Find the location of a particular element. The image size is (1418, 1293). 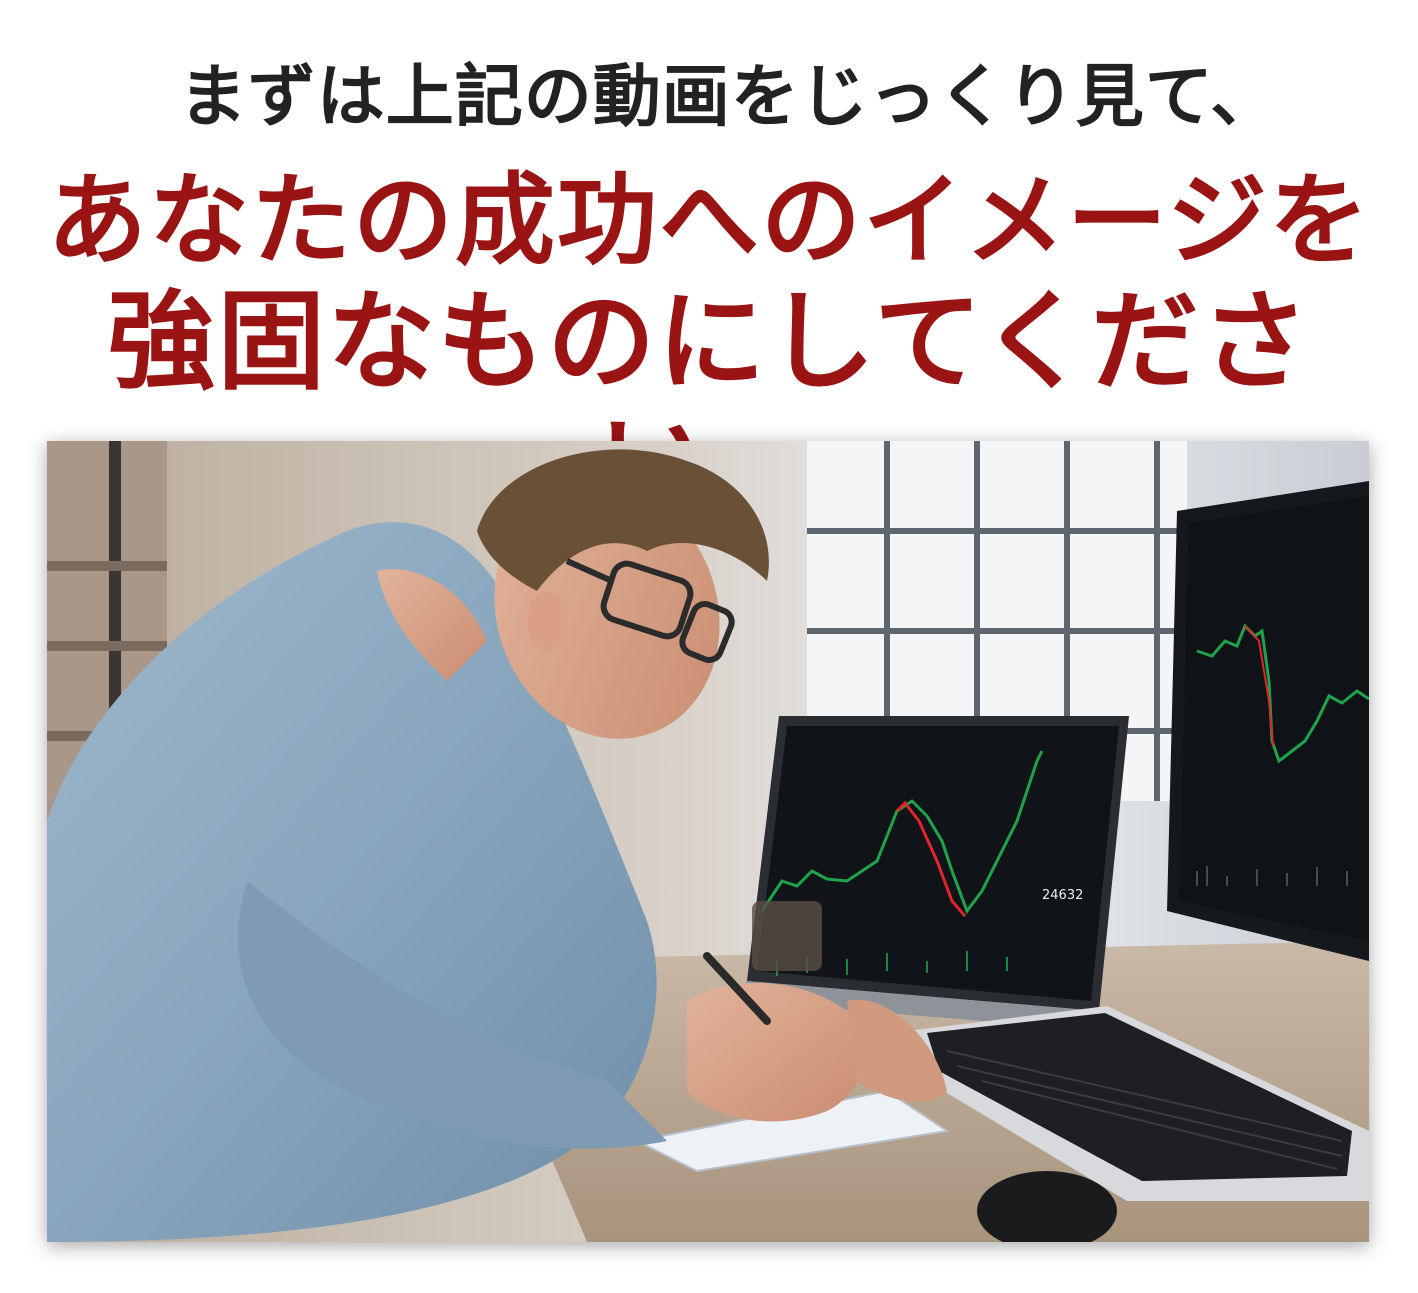

headline-line-1: まずは上記の動画をじっくり見て、 is located at coordinates (729, 97).